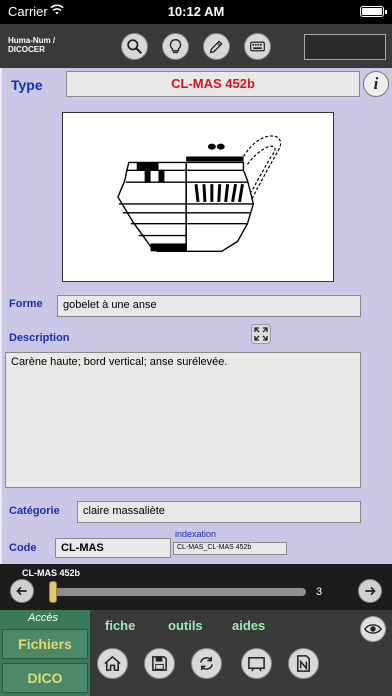 The height and width of the screenshot is (696, 392). Describe the element at coordinates (376, 84) in the screenshot. I see `info-button: i` at that location.